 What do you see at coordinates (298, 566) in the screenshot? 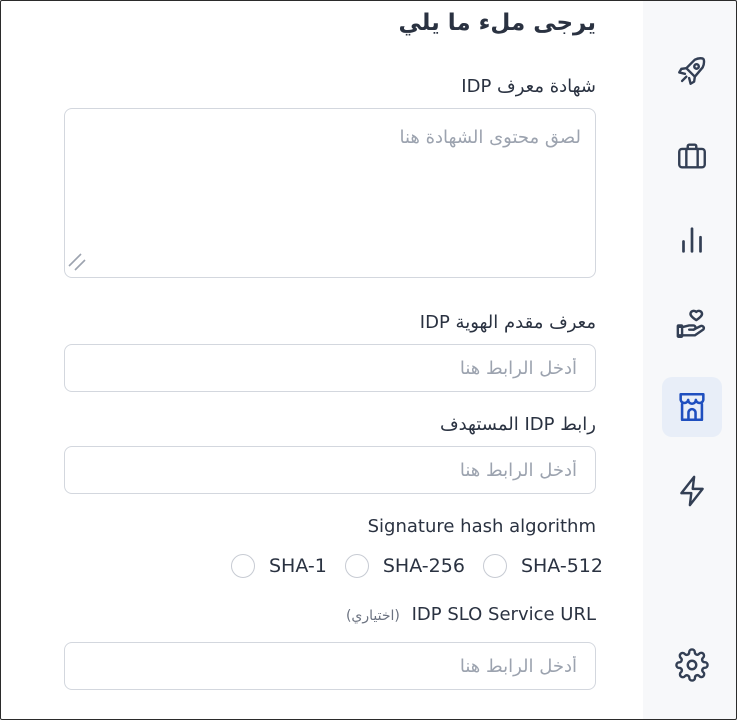
I see `radio-label-sha1: SHA-1` at bounding box center [298, 566].